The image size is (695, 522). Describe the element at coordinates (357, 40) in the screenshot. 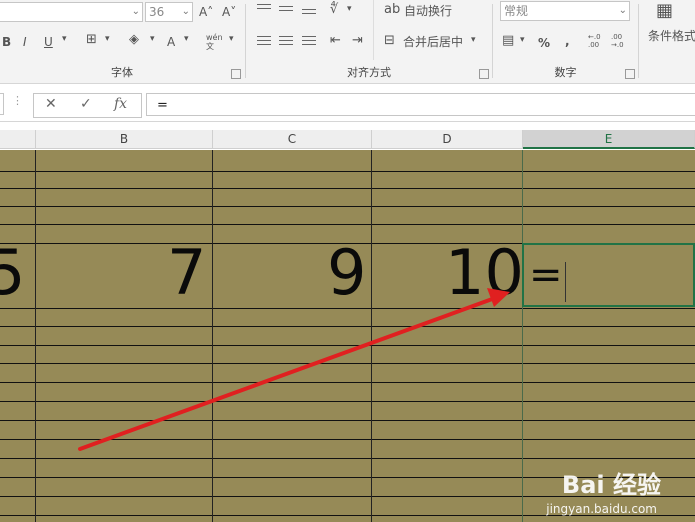

I see `increase-indent-icon: ⇥` at that location.